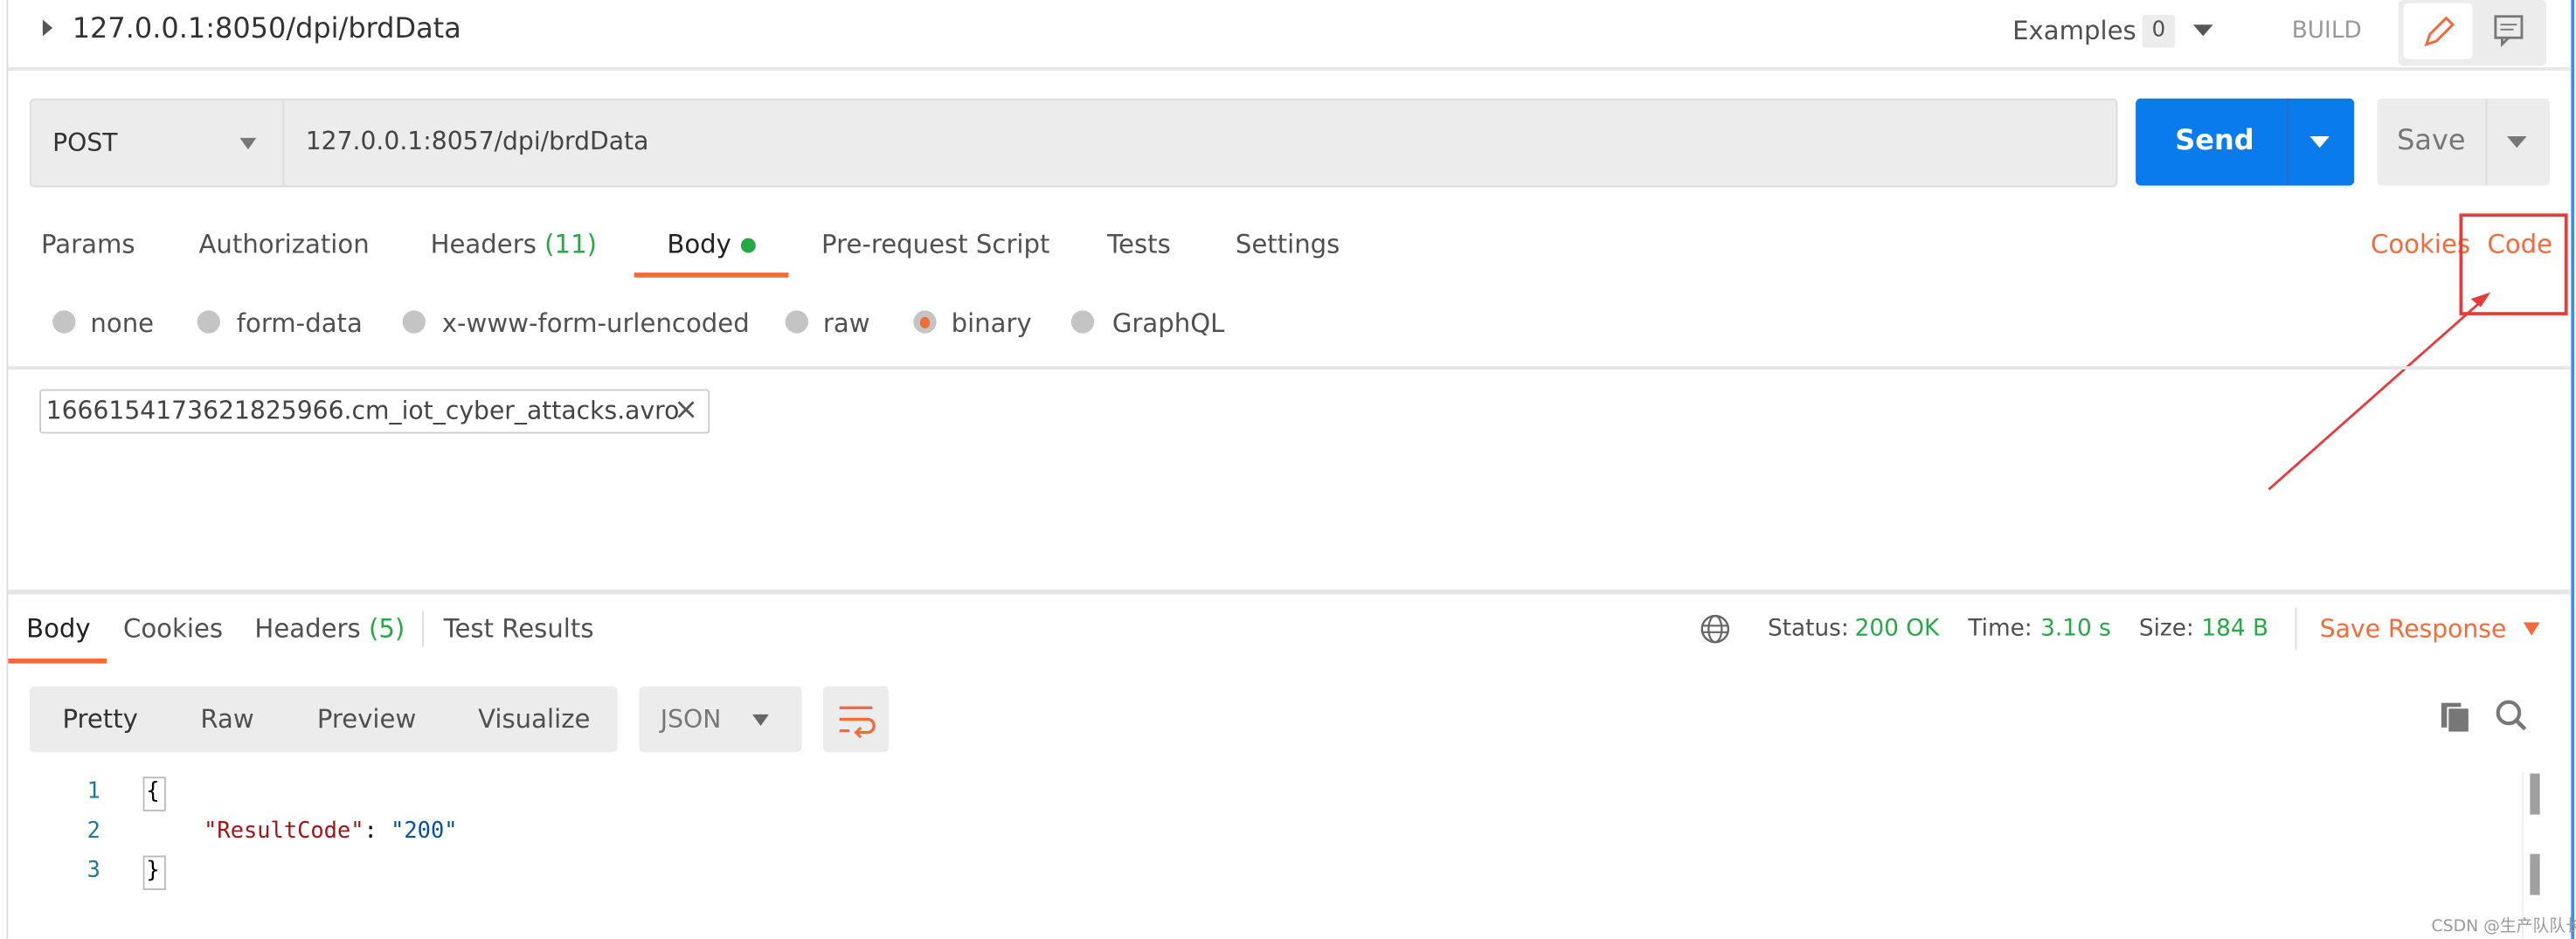 The height and width of the screenshot is (939, 2576). I want to click on size-value: 184 B, so click(2235, 629).